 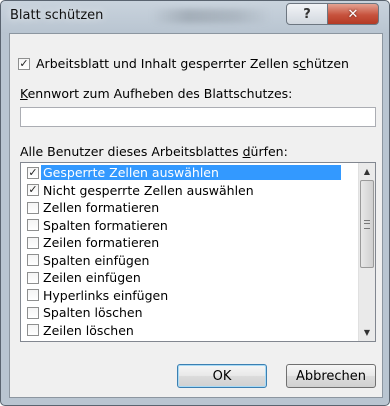 What do you see at coordinates (96, 260) in the screenshot?
I see `permission-label: Spalten einfügen` at bounding box center [96, 260].